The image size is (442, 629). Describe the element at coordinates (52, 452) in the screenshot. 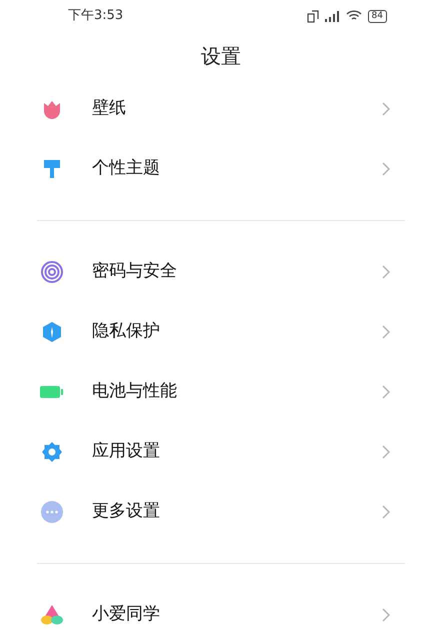

I see `gear-icon` at that location.